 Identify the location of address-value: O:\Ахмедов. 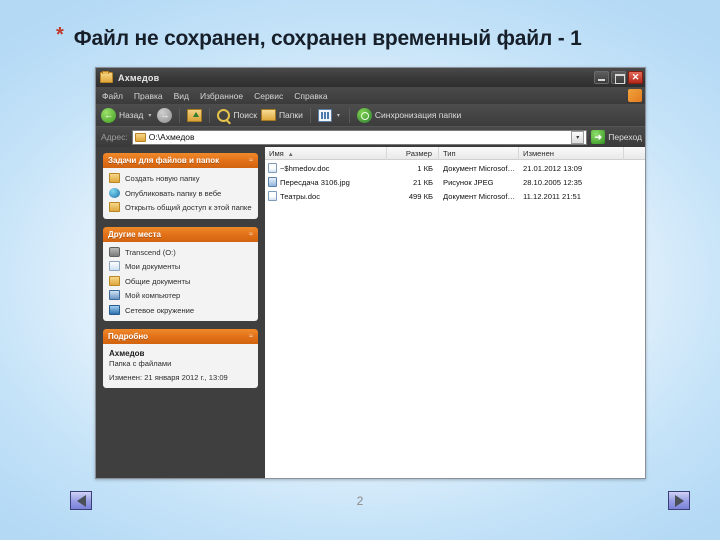
(171, 137).